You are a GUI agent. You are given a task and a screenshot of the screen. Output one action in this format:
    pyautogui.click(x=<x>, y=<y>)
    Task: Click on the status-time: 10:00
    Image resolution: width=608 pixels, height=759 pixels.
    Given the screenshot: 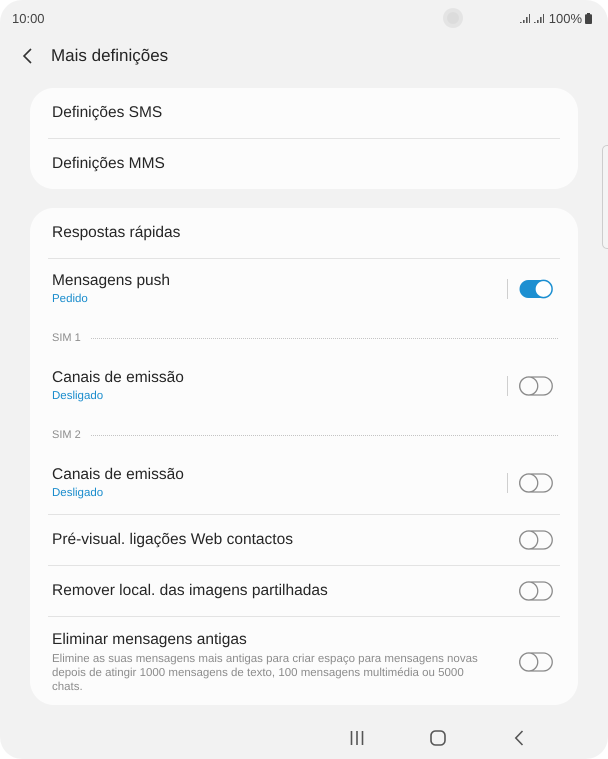 What is the action you would take?
    pyautogui.click(x=28, y=18)
    